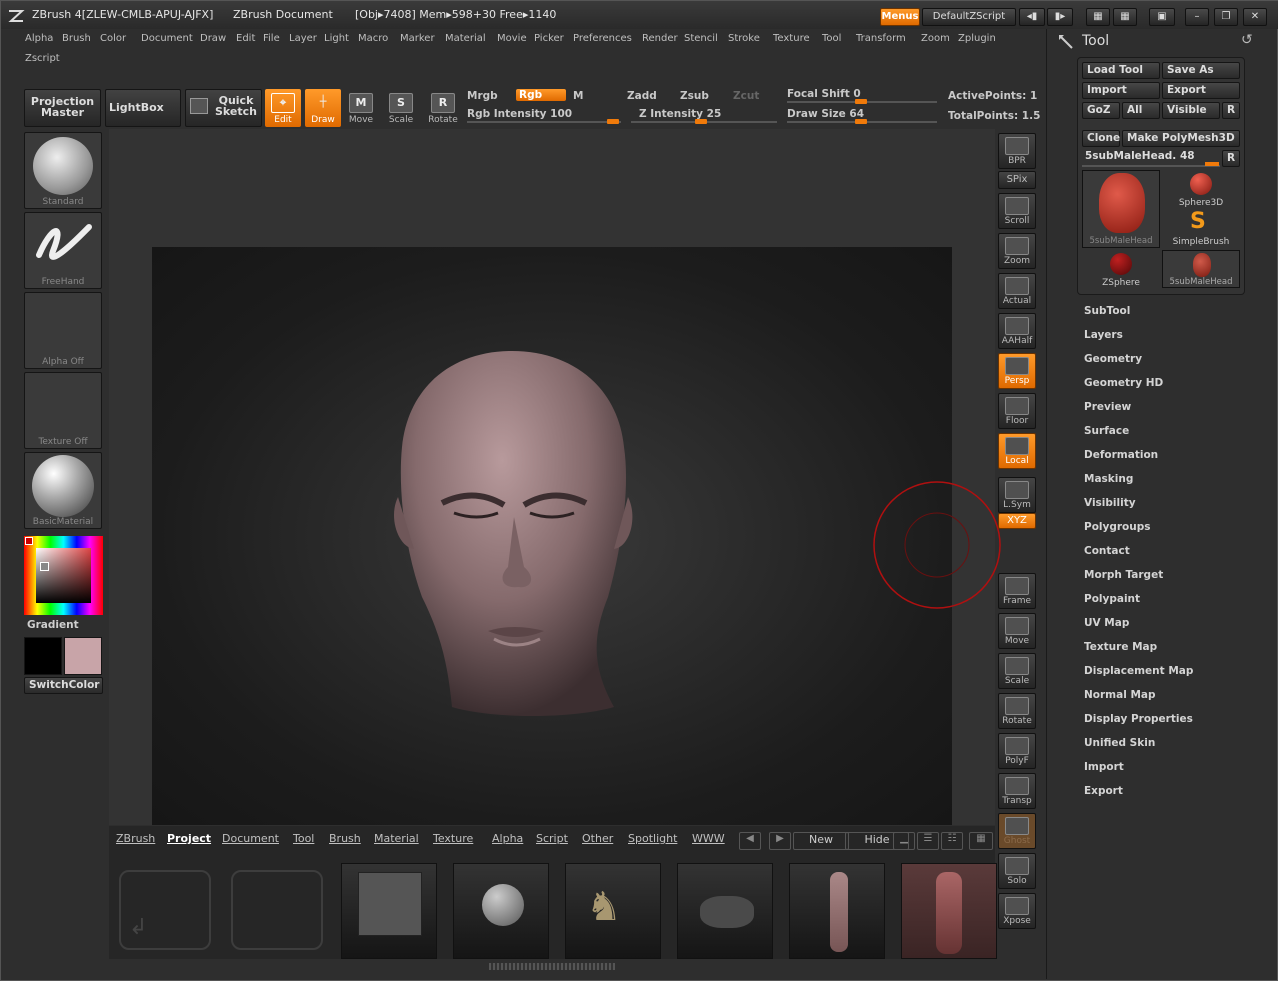 This screenshot has height=981, width=1278. I want to click on shelf-zoom-button: Zoom, so click(1017, 251).